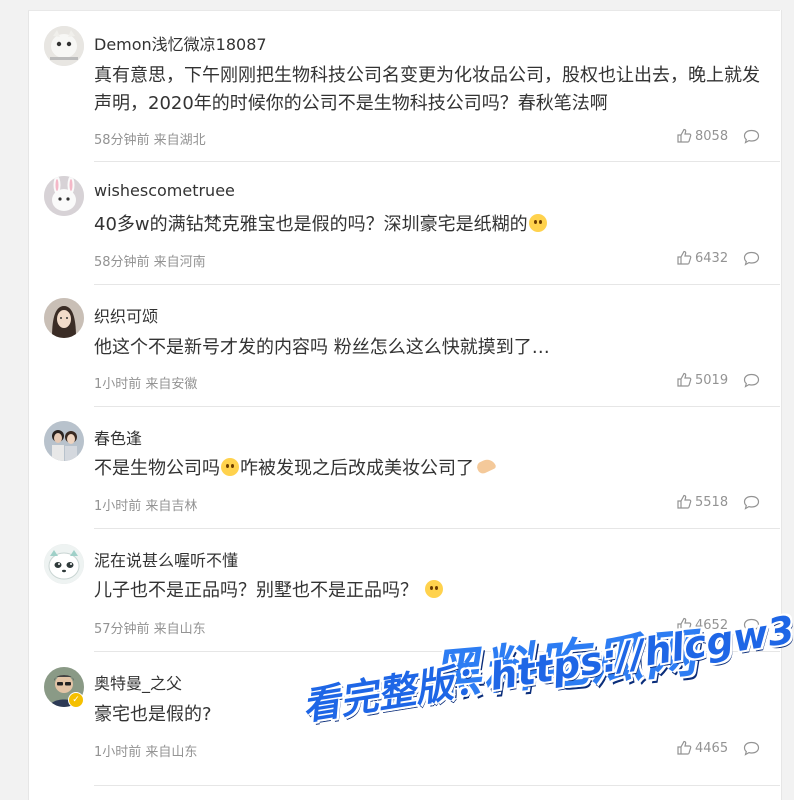 This screenshot has height=800, width=794. Describe the element at coordinates (150, 629) in the screenshot. I see `comment-meta: 57分钟前 来自山东` at that location.